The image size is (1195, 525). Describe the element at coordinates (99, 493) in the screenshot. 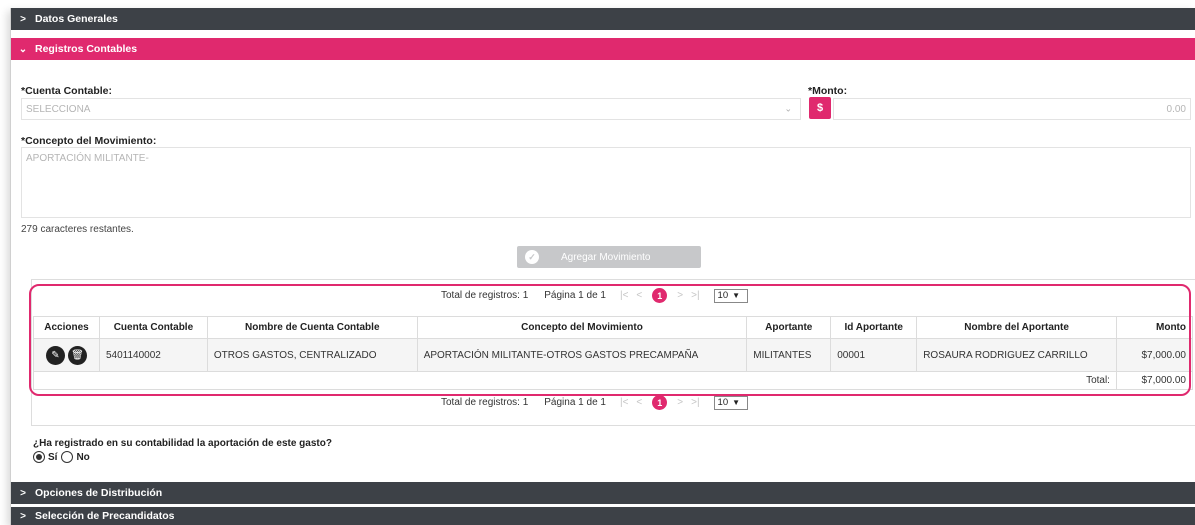

I see `section-title: Opciones de Distribución` at that location.